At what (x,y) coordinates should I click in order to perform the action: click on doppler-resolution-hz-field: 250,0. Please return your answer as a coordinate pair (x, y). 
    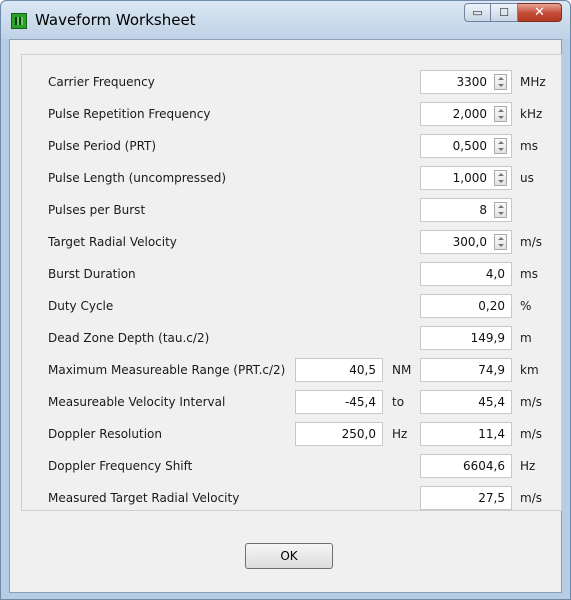
    Looking at the image, I should click on (339, 434).